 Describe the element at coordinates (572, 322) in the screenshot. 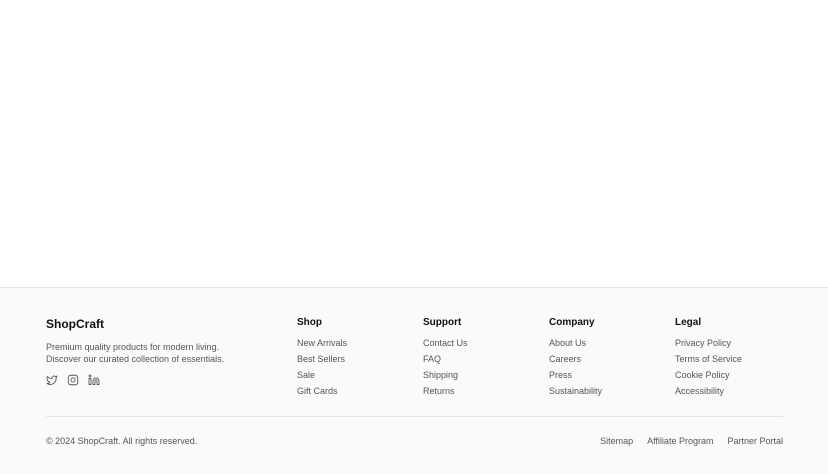

I see `column-title-company: Company` at that location.